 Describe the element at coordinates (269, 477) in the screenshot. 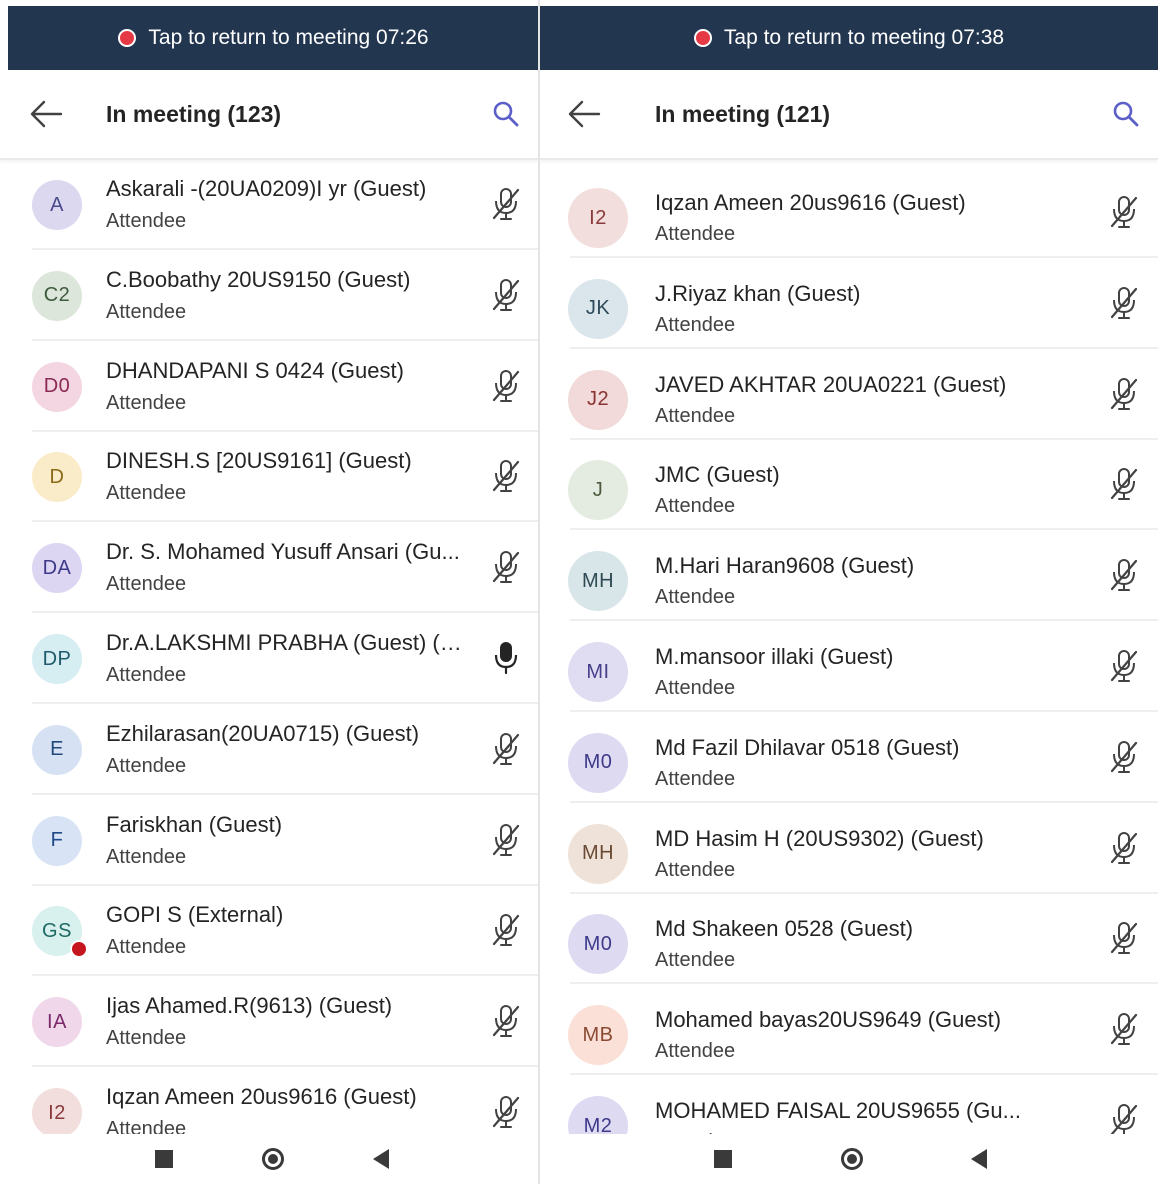

I see `participant-row: D DINESH.S [20US9161] (Guest) Attendee` at that location.